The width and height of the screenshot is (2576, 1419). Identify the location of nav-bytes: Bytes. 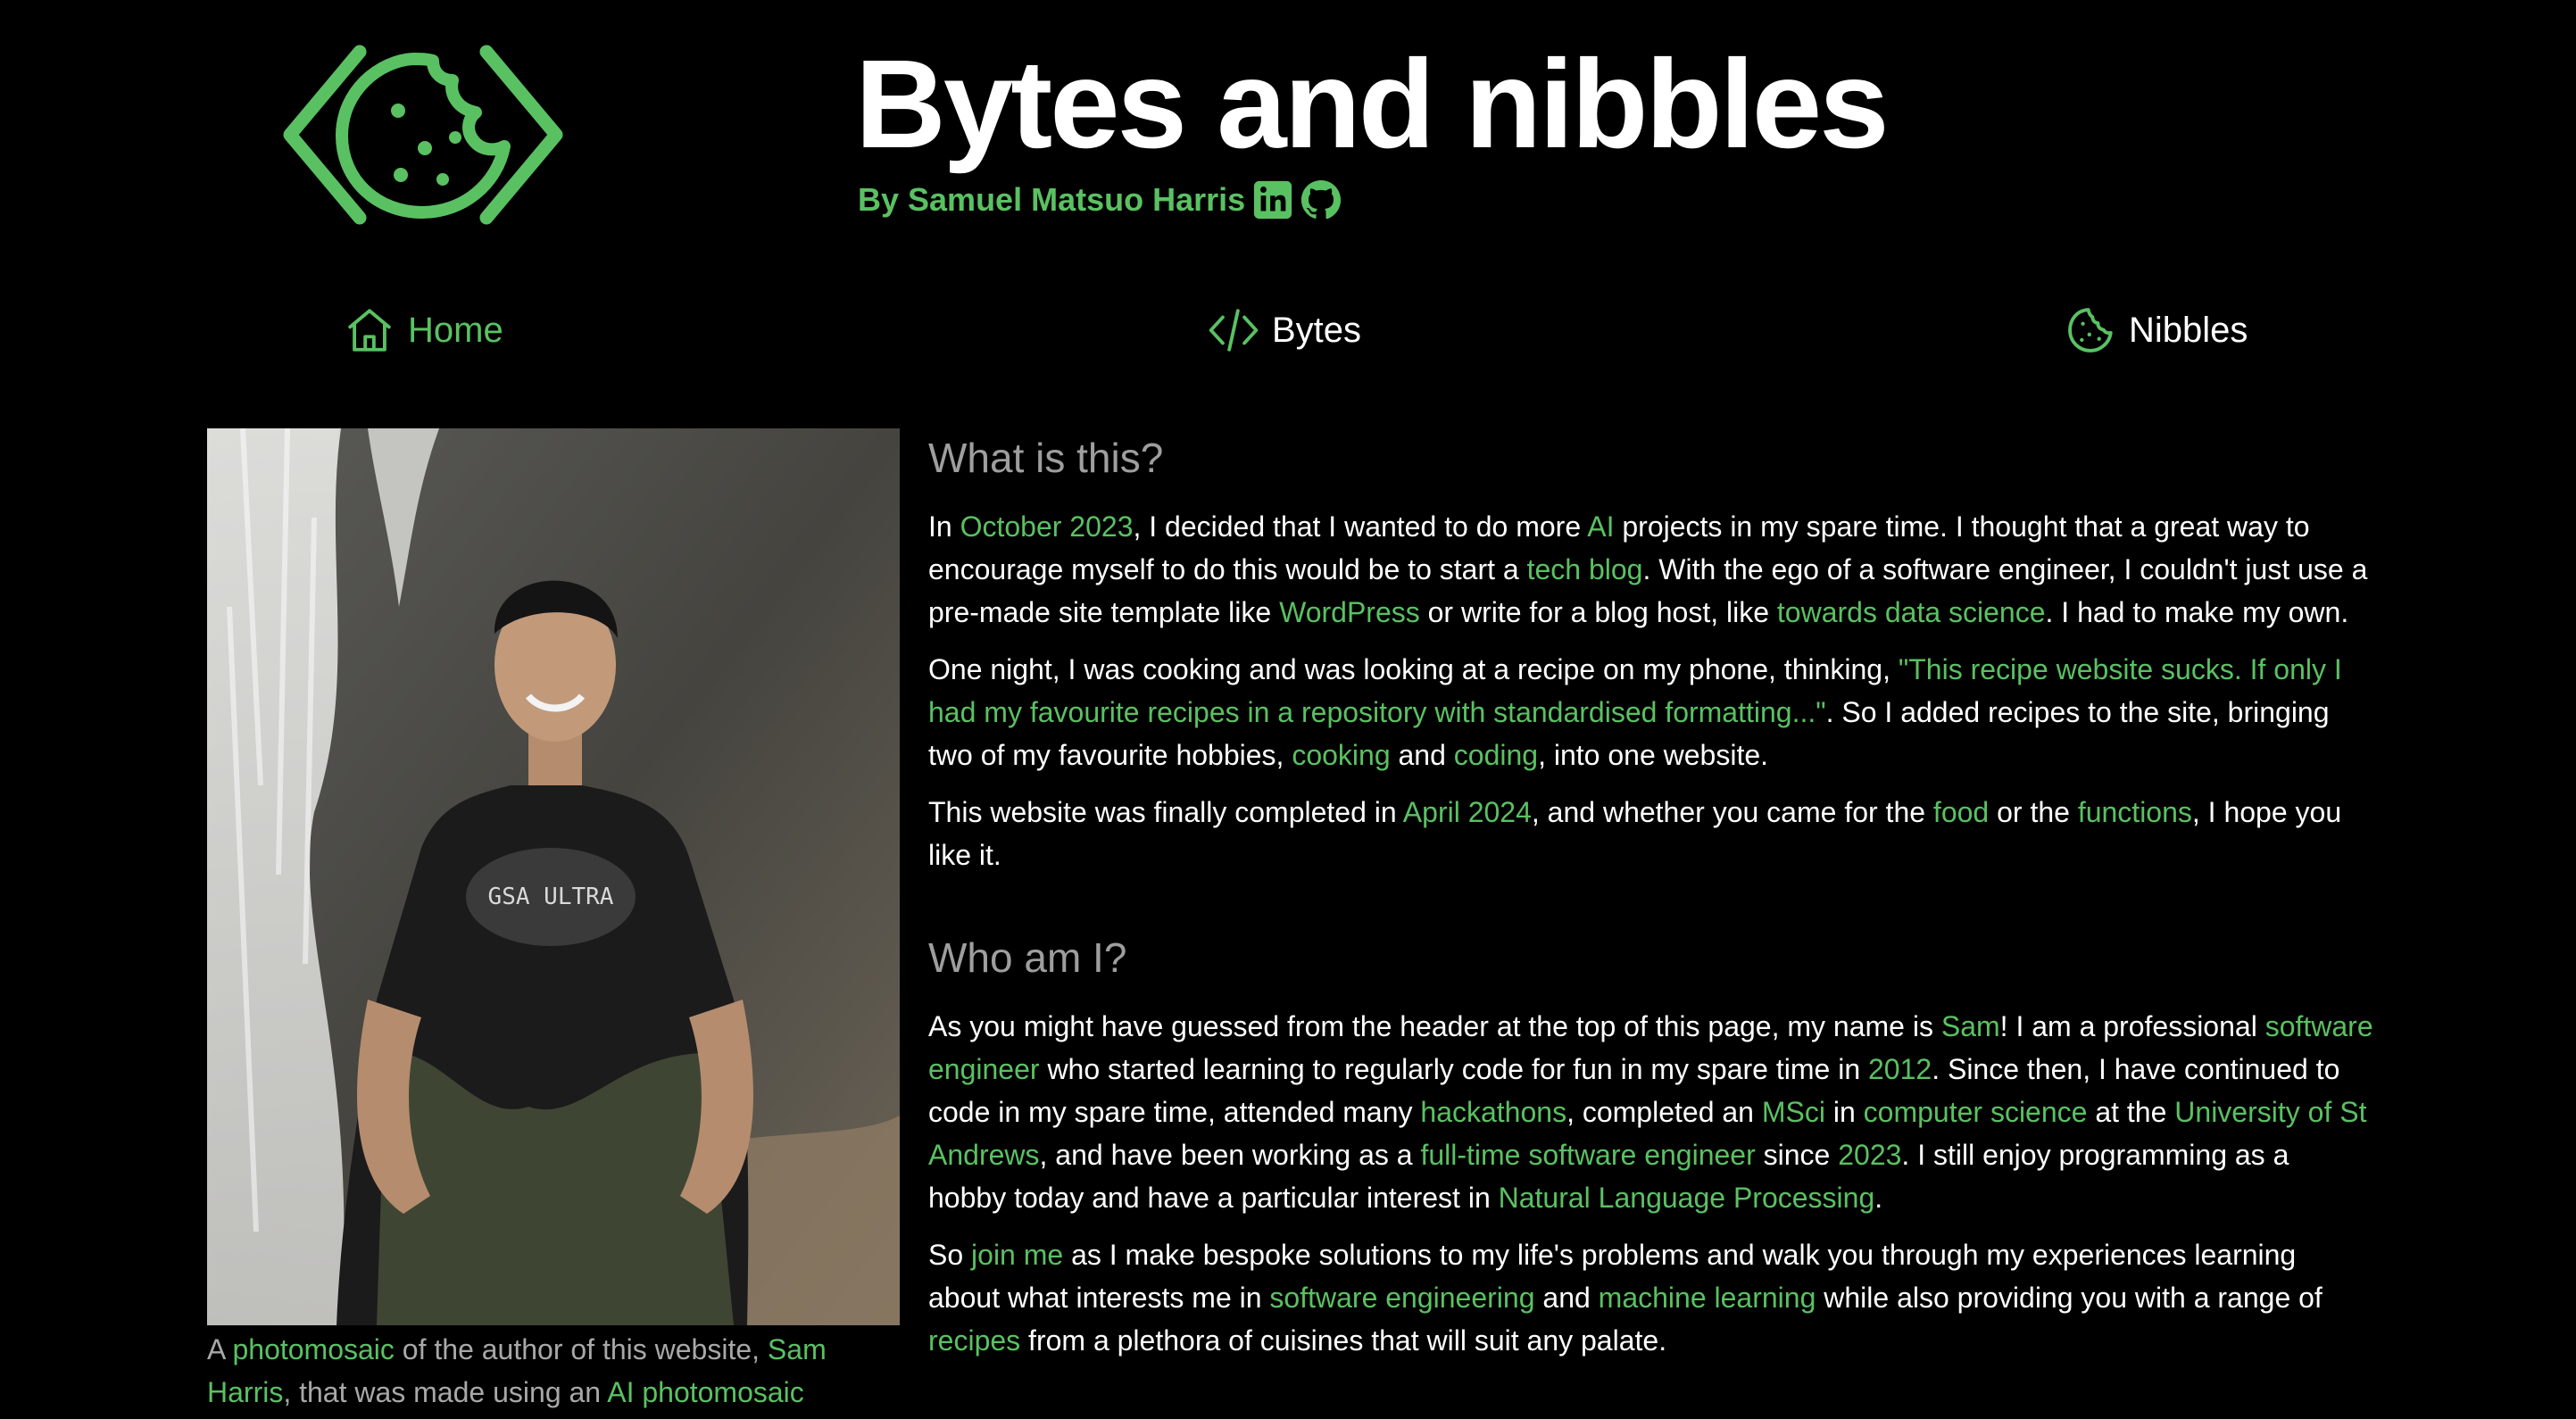
(1285, 330).